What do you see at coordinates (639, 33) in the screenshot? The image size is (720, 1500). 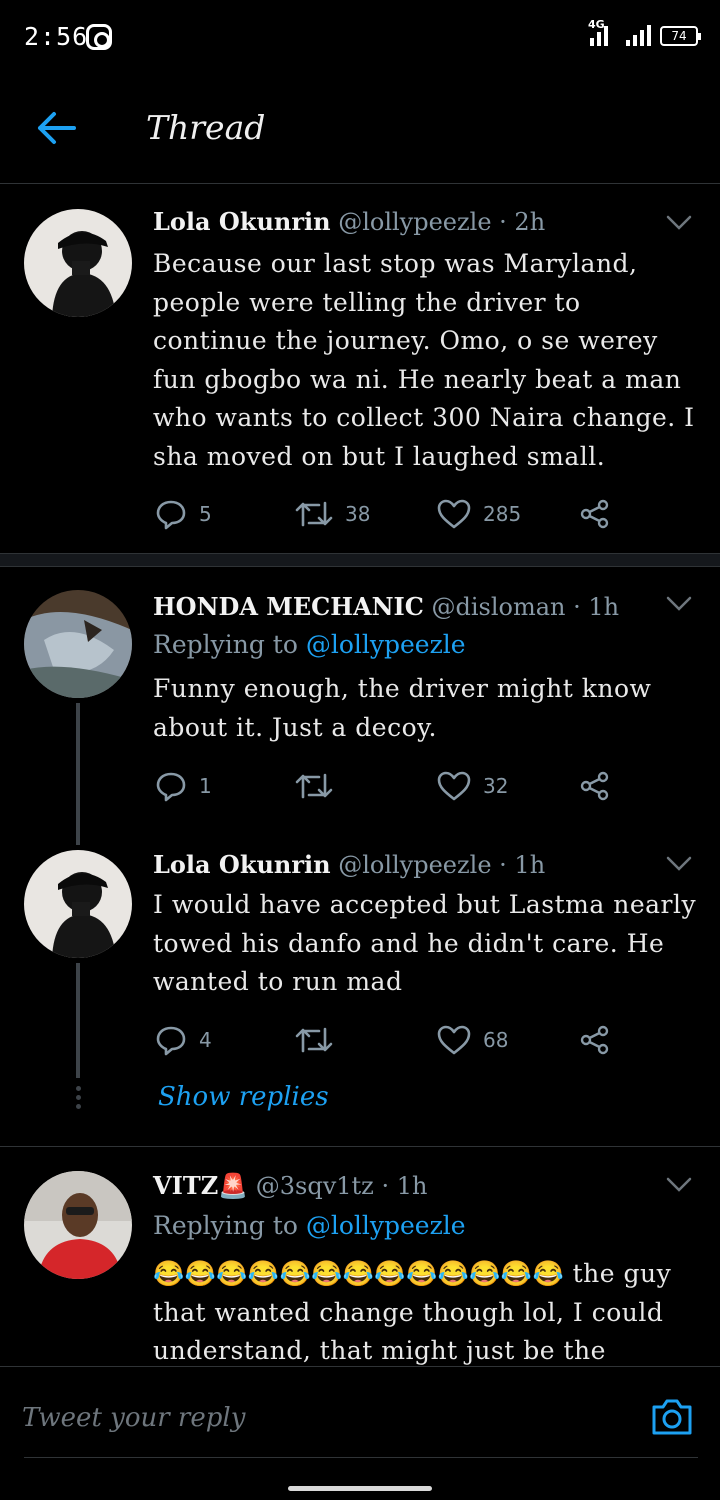 I see `signal-icon` at bounding box center [639, 33].